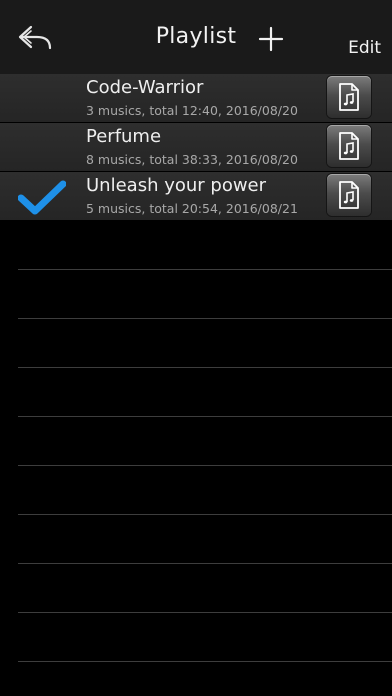  I want to click on playlist-name: Code-Warrior, so click(145, 87).